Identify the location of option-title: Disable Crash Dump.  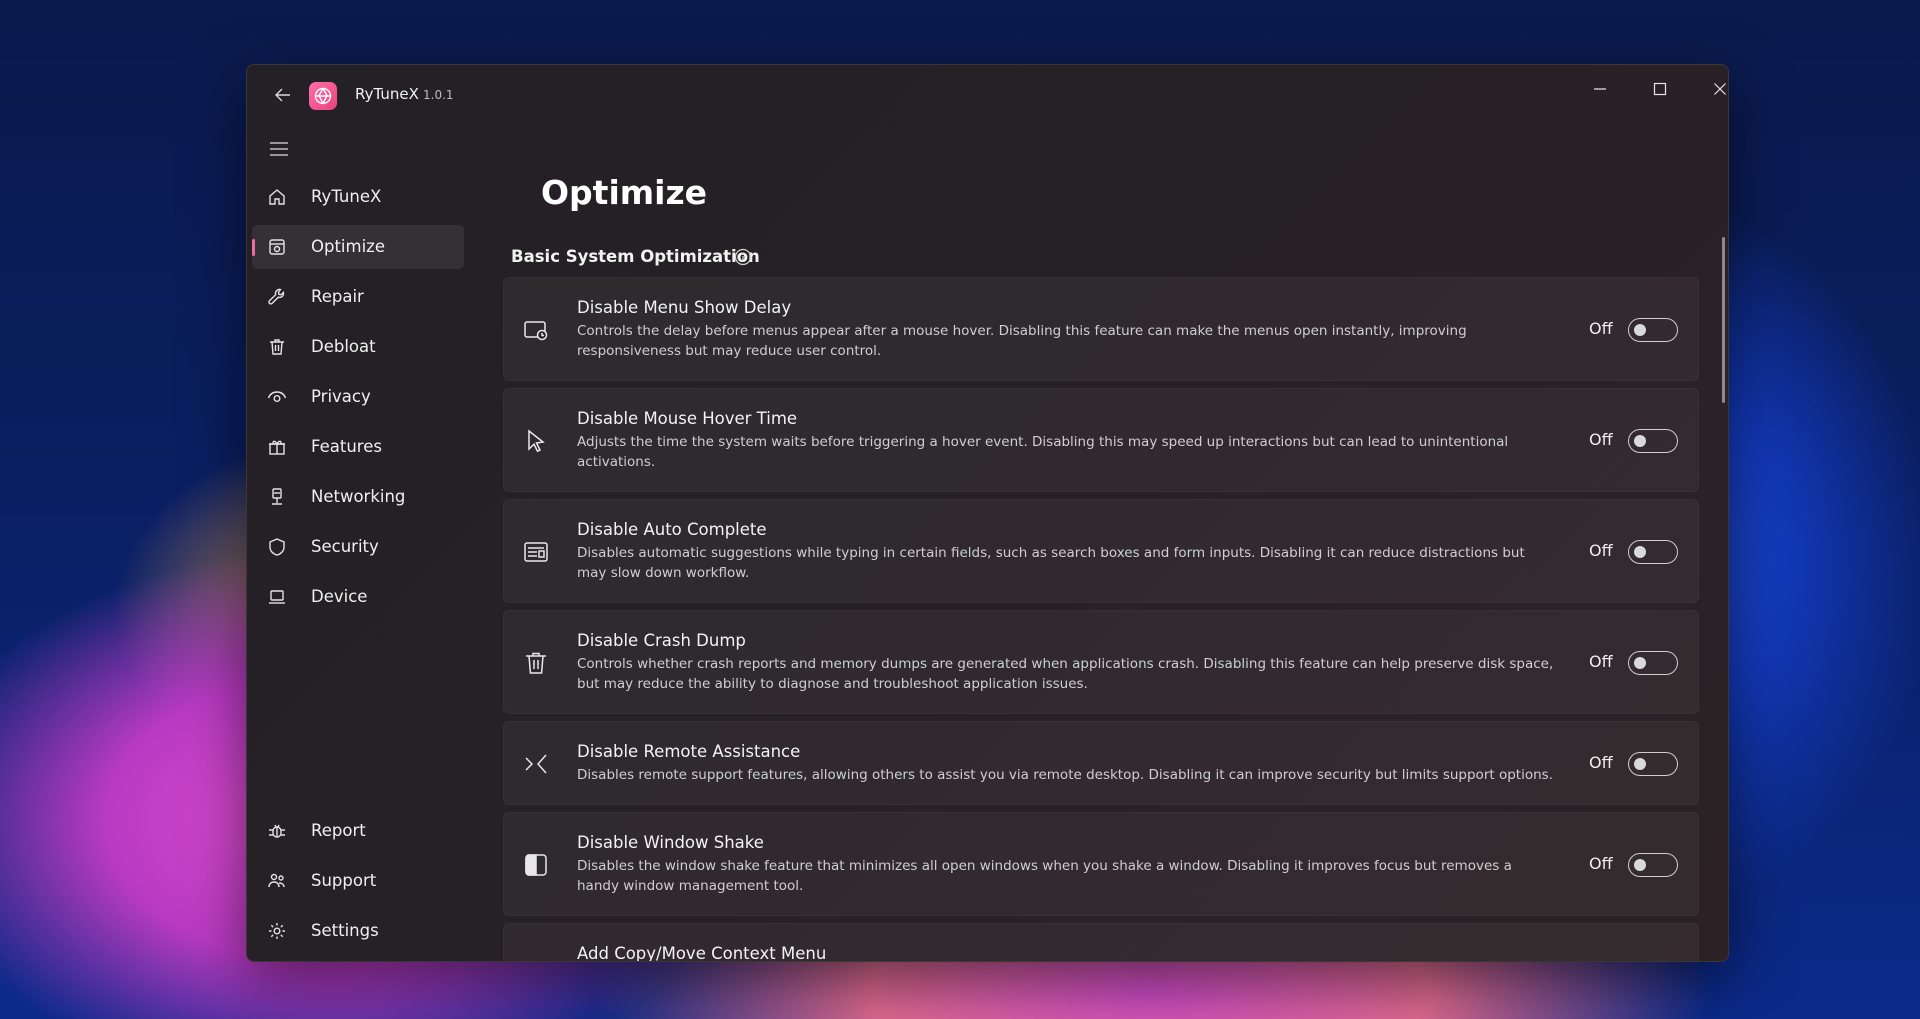
(661, 640).